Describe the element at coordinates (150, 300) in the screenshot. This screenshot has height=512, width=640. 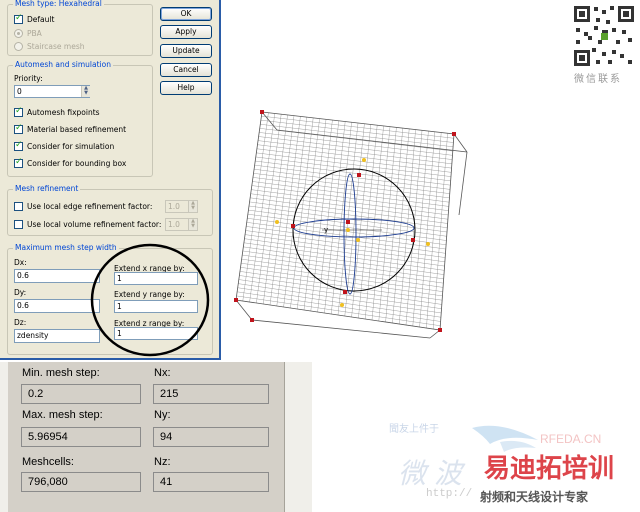
I see `highlight-ellipse` at that location.